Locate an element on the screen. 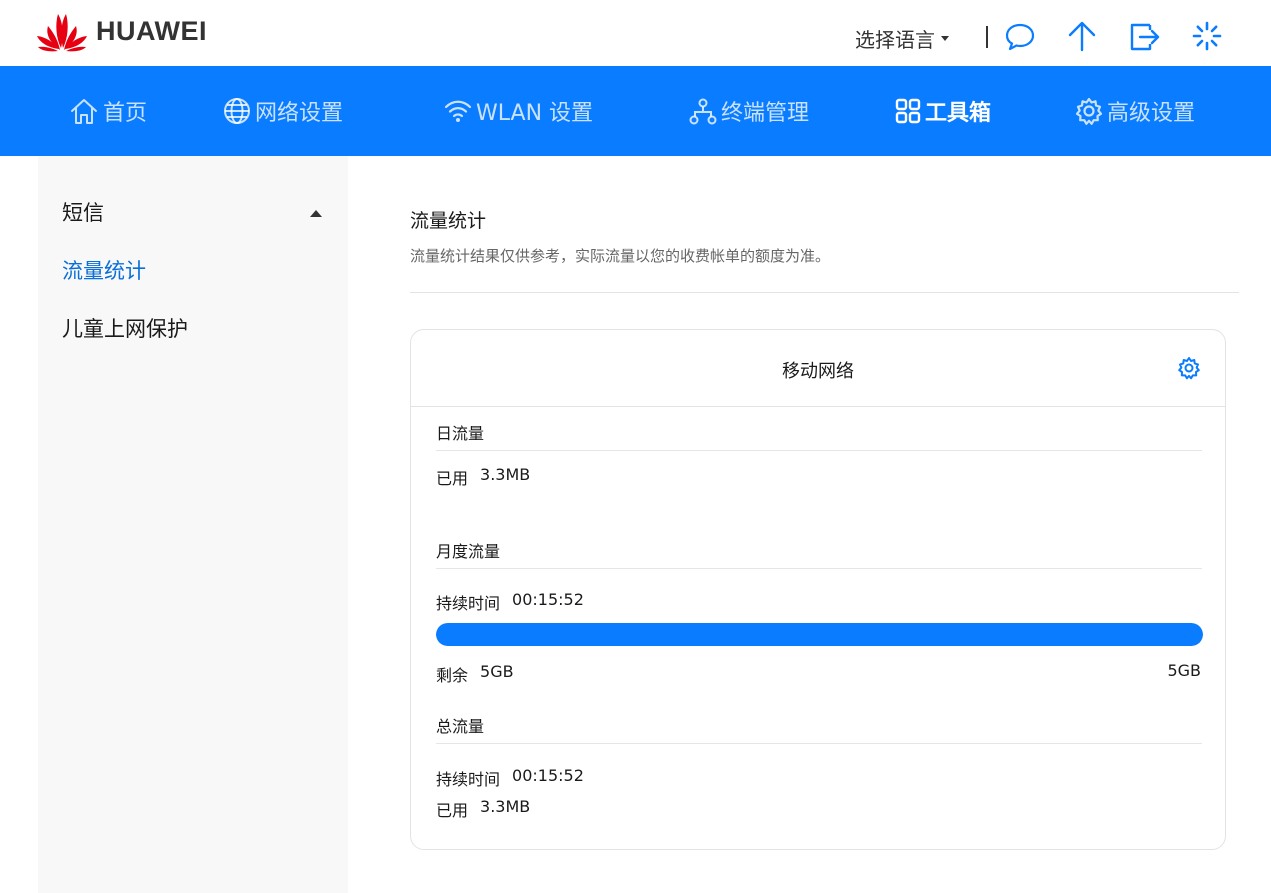 This screenshot has width=1271, height=893. home-icon is located at coordinates (84, 111).